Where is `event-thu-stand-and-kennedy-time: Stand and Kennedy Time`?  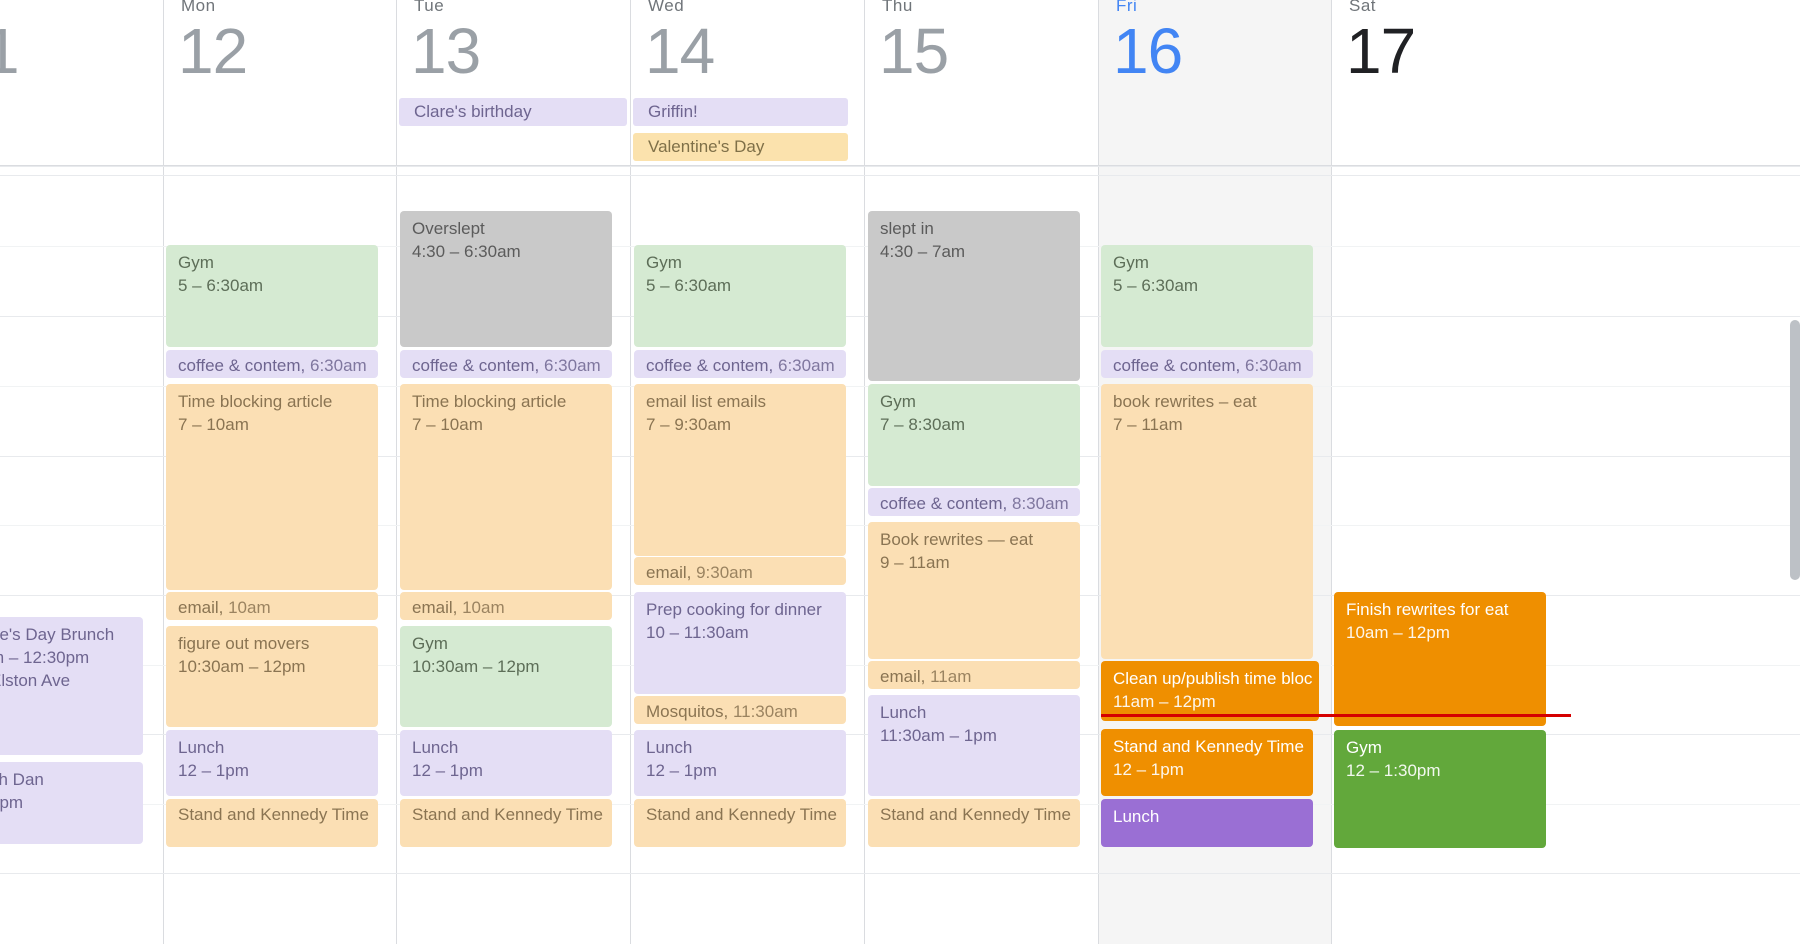 event-thu-stand-and-kennedy-time: Stand and Kennedy Time is located at coordinates (974, 823).